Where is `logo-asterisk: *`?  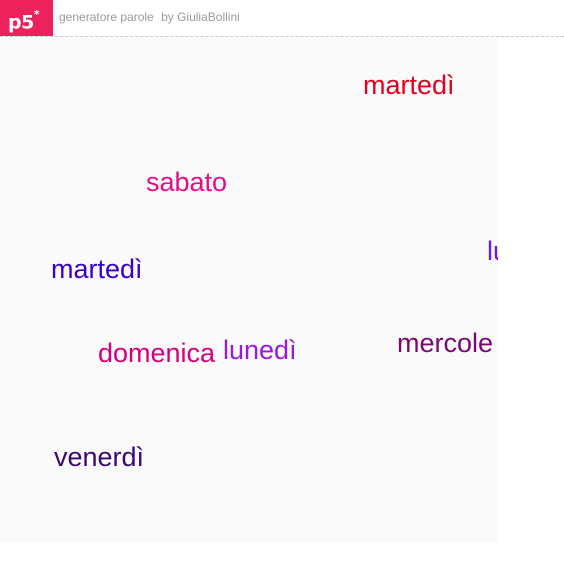
logo-asterisk: * is located at coordinates (36, 14).